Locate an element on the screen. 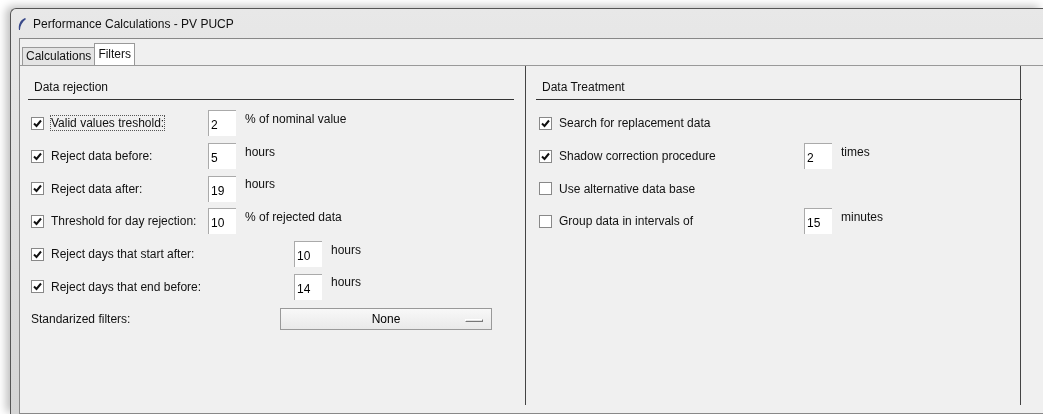  checkbox-label: Shadow correction procedure is located at coordinates (637, 156).